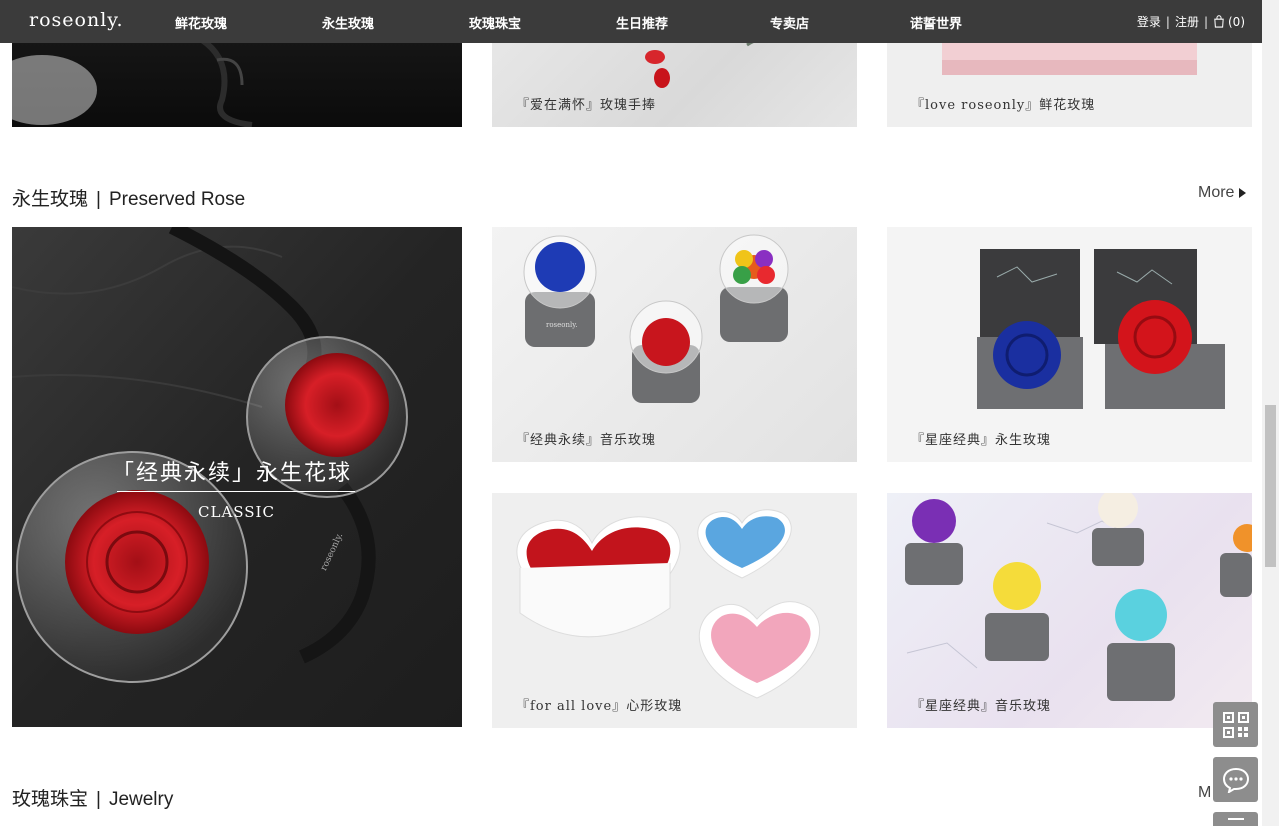  Describe the element at coordinates (586, 440) in the screenshot. I see `tile-caption: 『经典永续』音乐玫瑰` at that location.